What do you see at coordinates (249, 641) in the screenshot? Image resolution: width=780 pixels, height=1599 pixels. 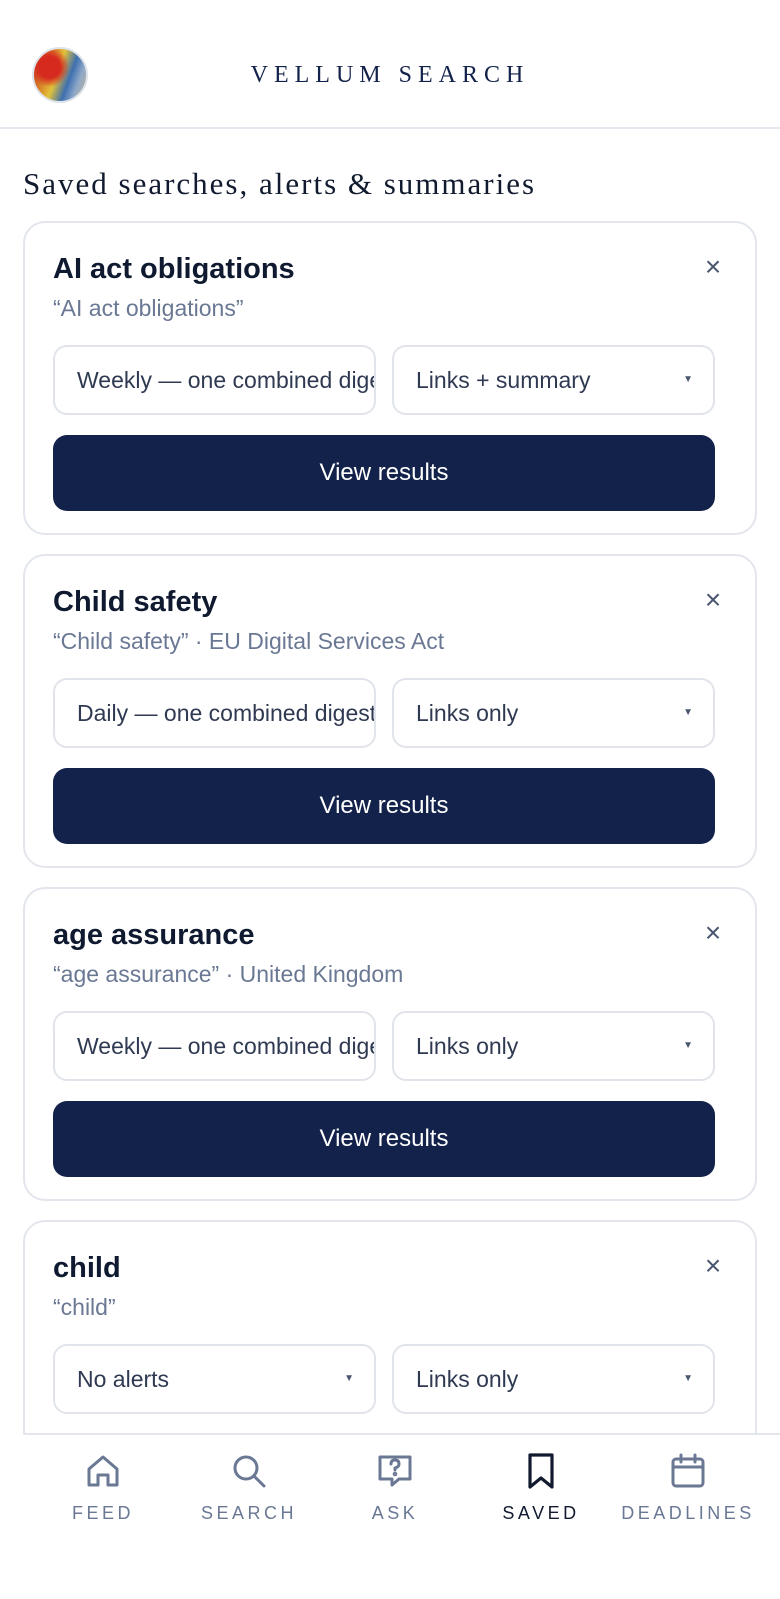 I see `saved-search-query: “Child safety” · EU Digital Services Act` at bounding box center [249, 641].